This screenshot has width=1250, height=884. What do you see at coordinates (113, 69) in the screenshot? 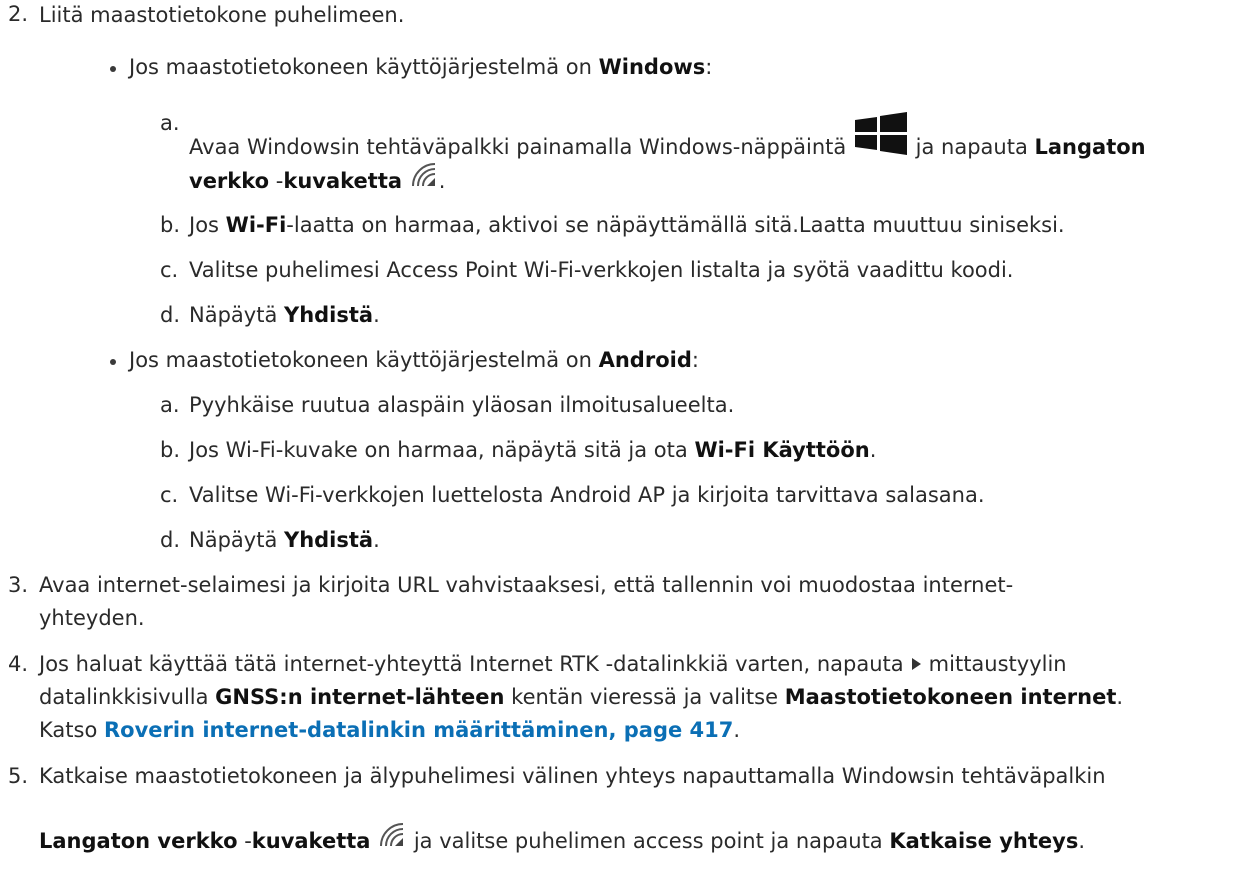
I see `bullet-windows` at bounding box center [113, 69].